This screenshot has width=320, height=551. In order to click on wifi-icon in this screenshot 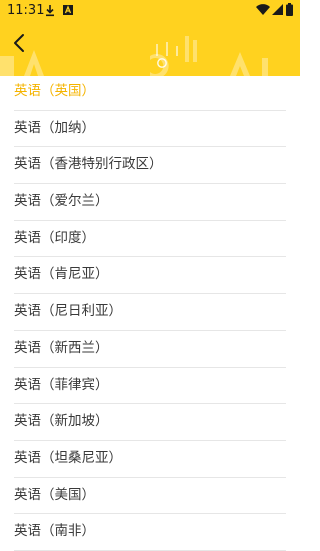, I will do `click(263, 9)`.